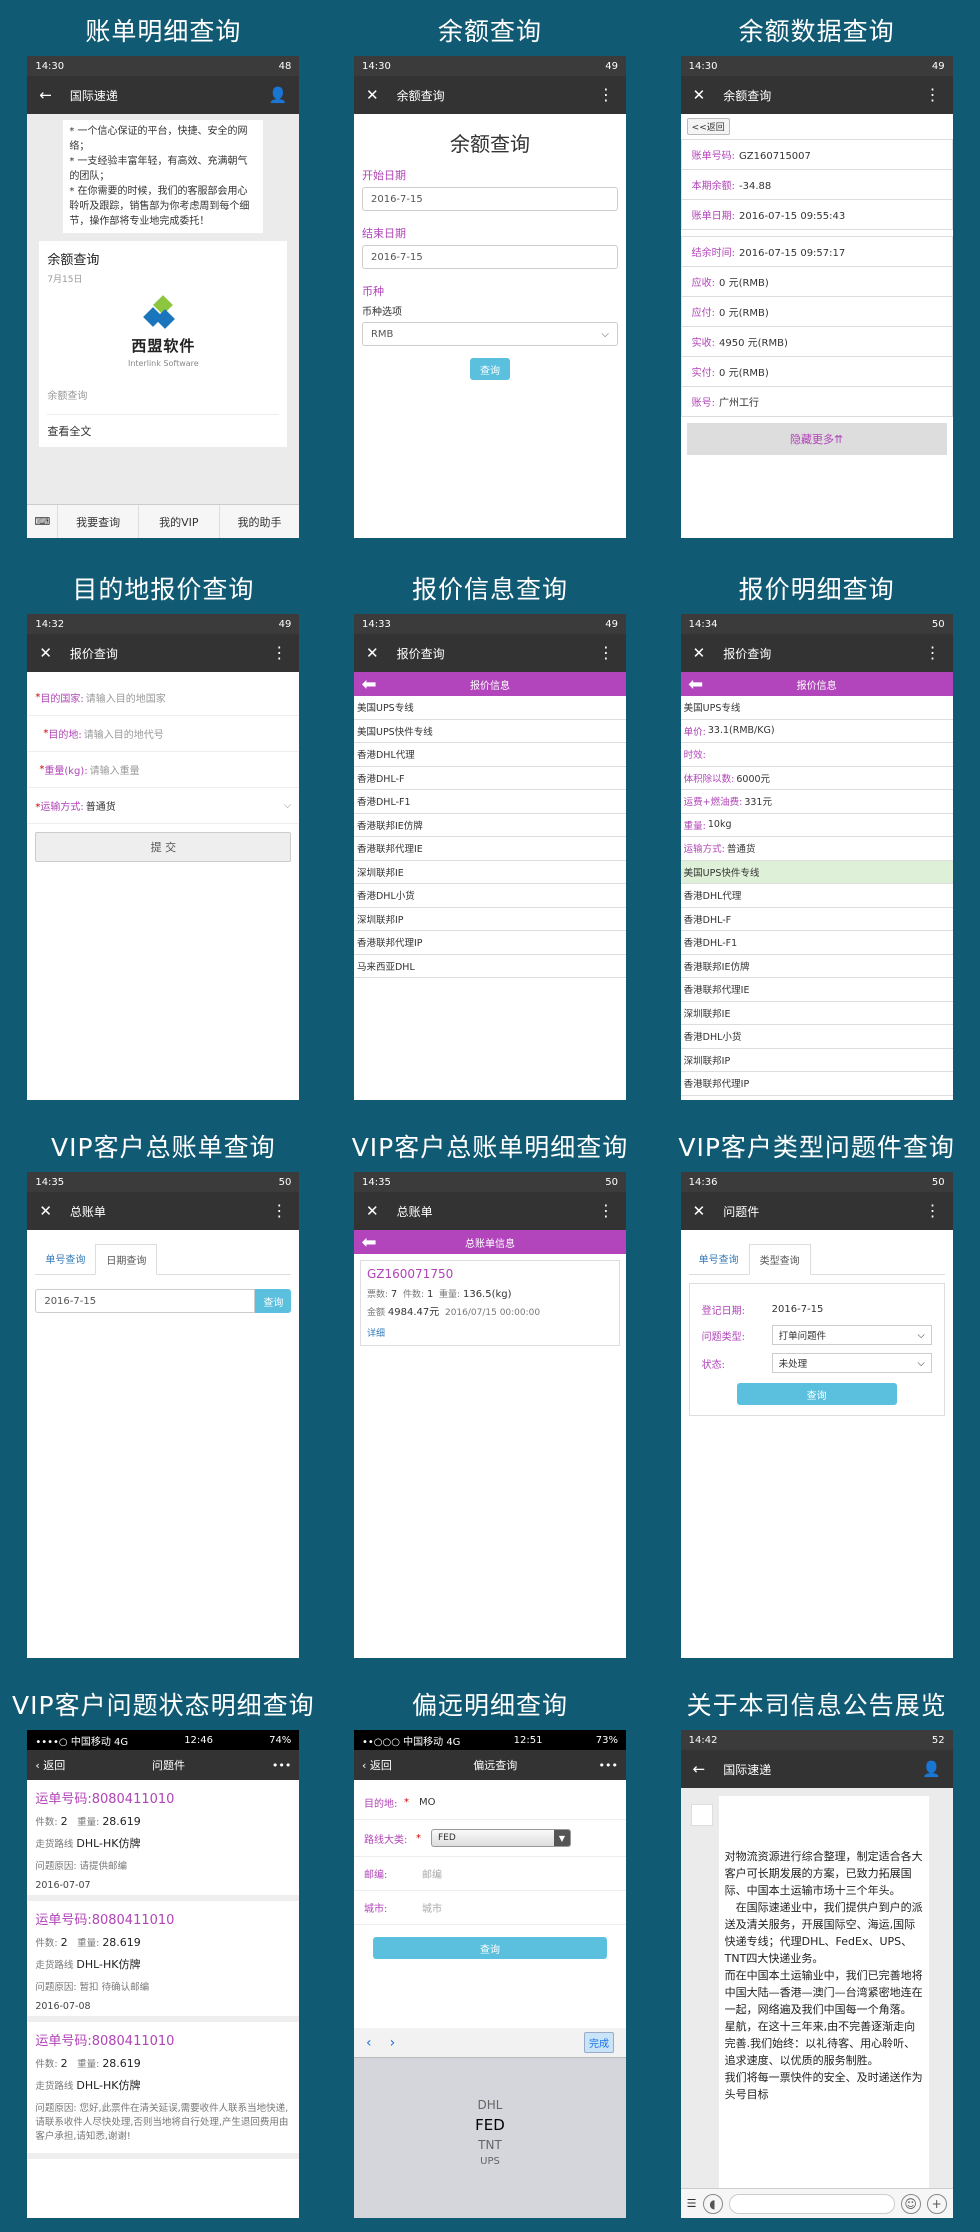 Image resolution: width=980 pixels, height=2232 pixels. I want to click on city-input: 城市, so click(432, 1907).